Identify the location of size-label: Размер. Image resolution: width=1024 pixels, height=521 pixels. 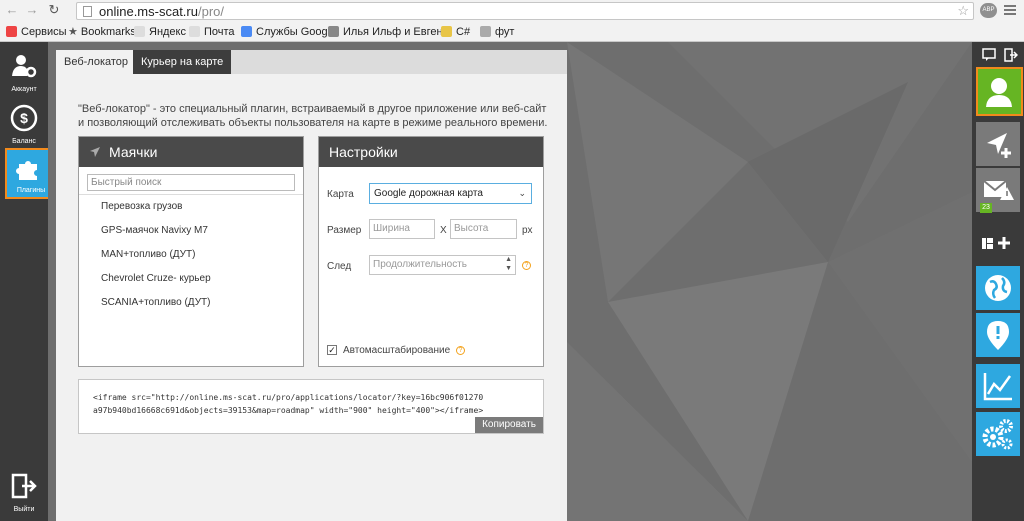
(344, 230).